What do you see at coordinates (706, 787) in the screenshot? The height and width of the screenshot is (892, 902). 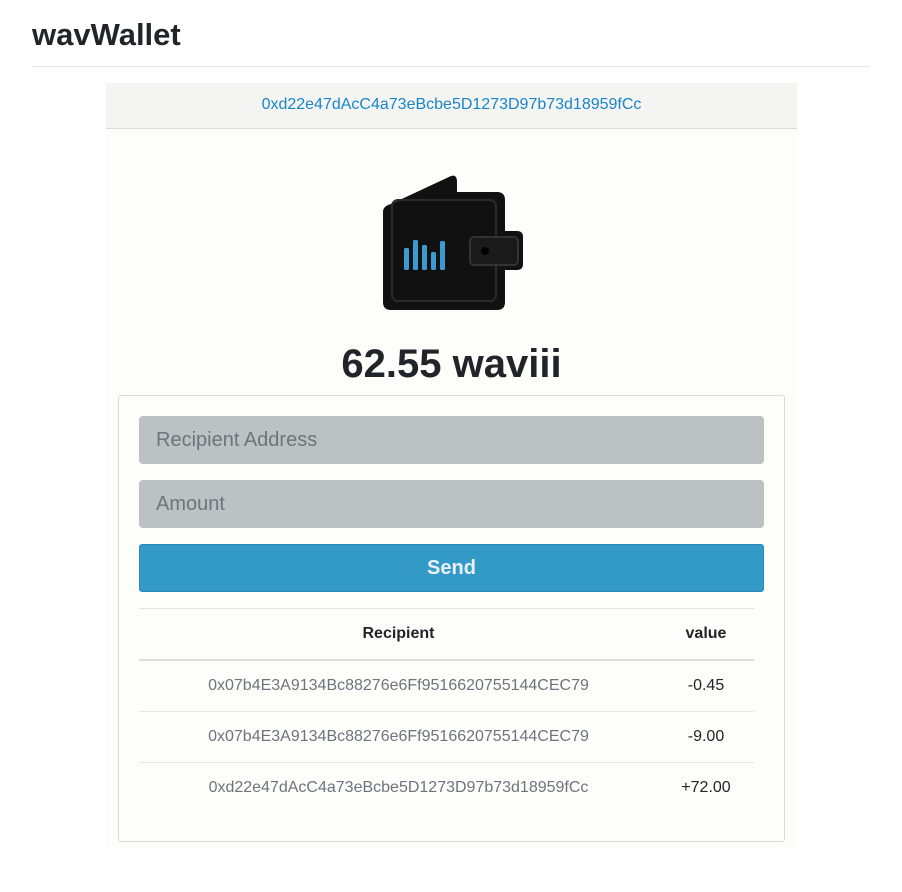 I see `tx-value: +72.00` at bounding box center [706, 787].